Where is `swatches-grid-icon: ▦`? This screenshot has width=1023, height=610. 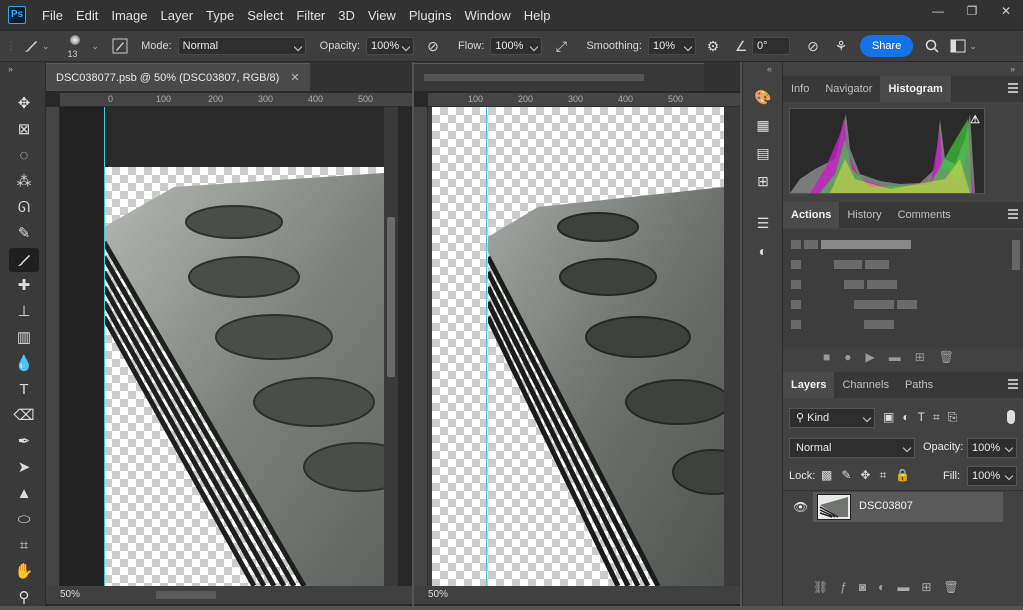 swatches-grid-icon: ▦ is located at coordinates (763, 125).